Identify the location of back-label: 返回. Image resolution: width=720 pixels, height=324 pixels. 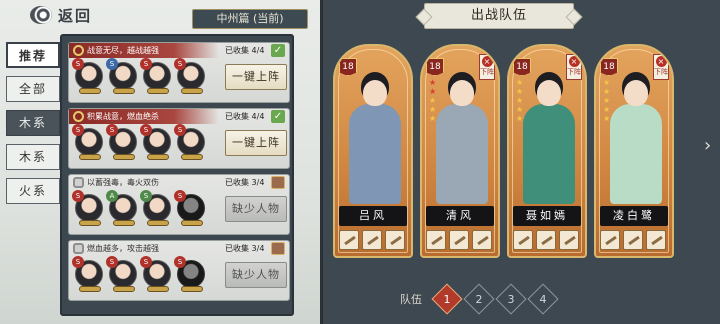
(75, 15).